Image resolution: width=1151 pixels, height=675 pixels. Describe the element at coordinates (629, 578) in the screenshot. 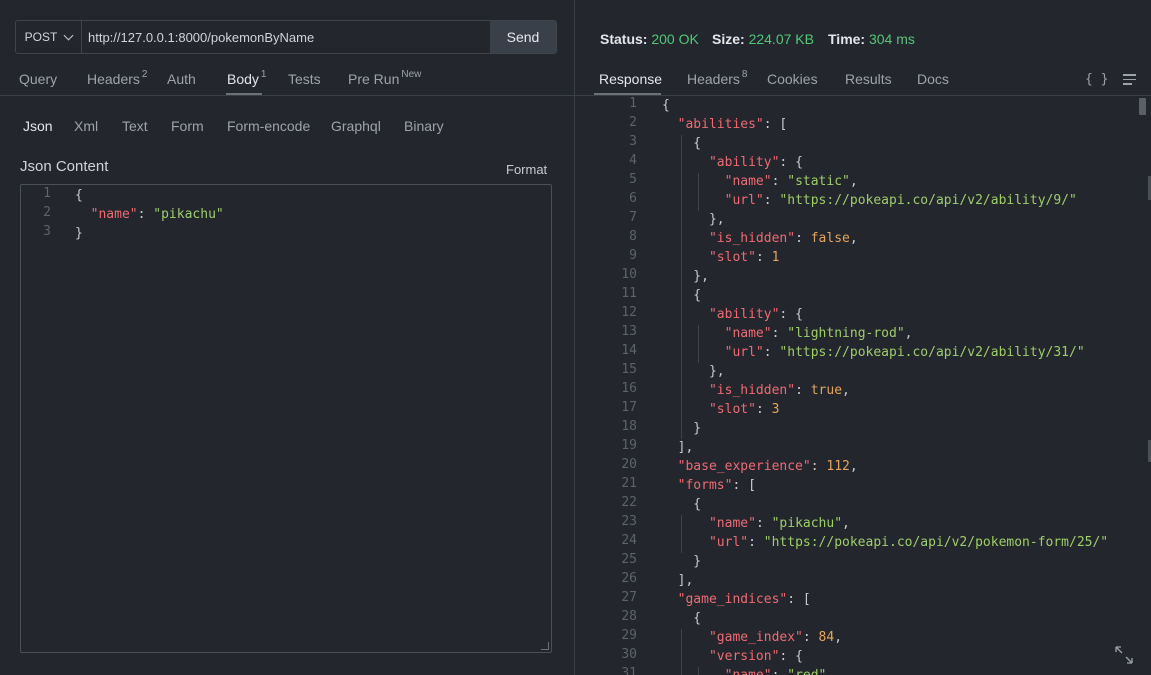

I see `line-number: 26` at that location.